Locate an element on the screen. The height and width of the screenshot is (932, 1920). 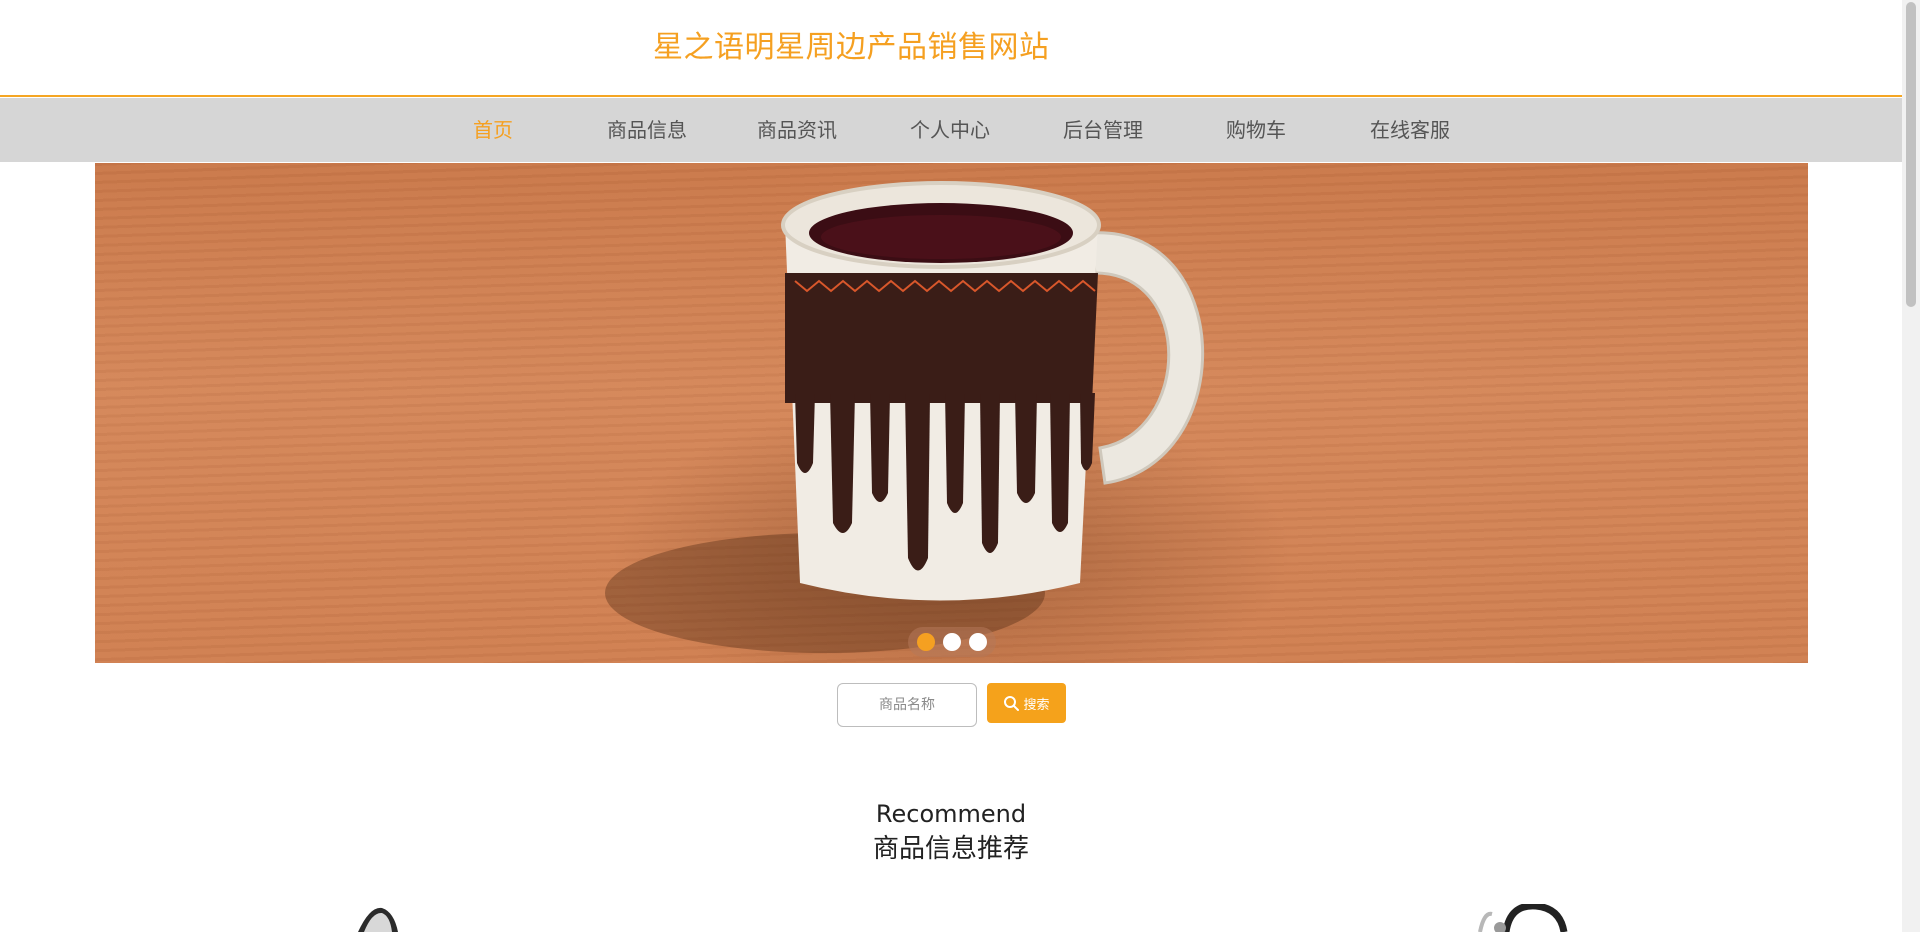
nav-item-profile: 个人中心 is located at coordinates (950, 130).